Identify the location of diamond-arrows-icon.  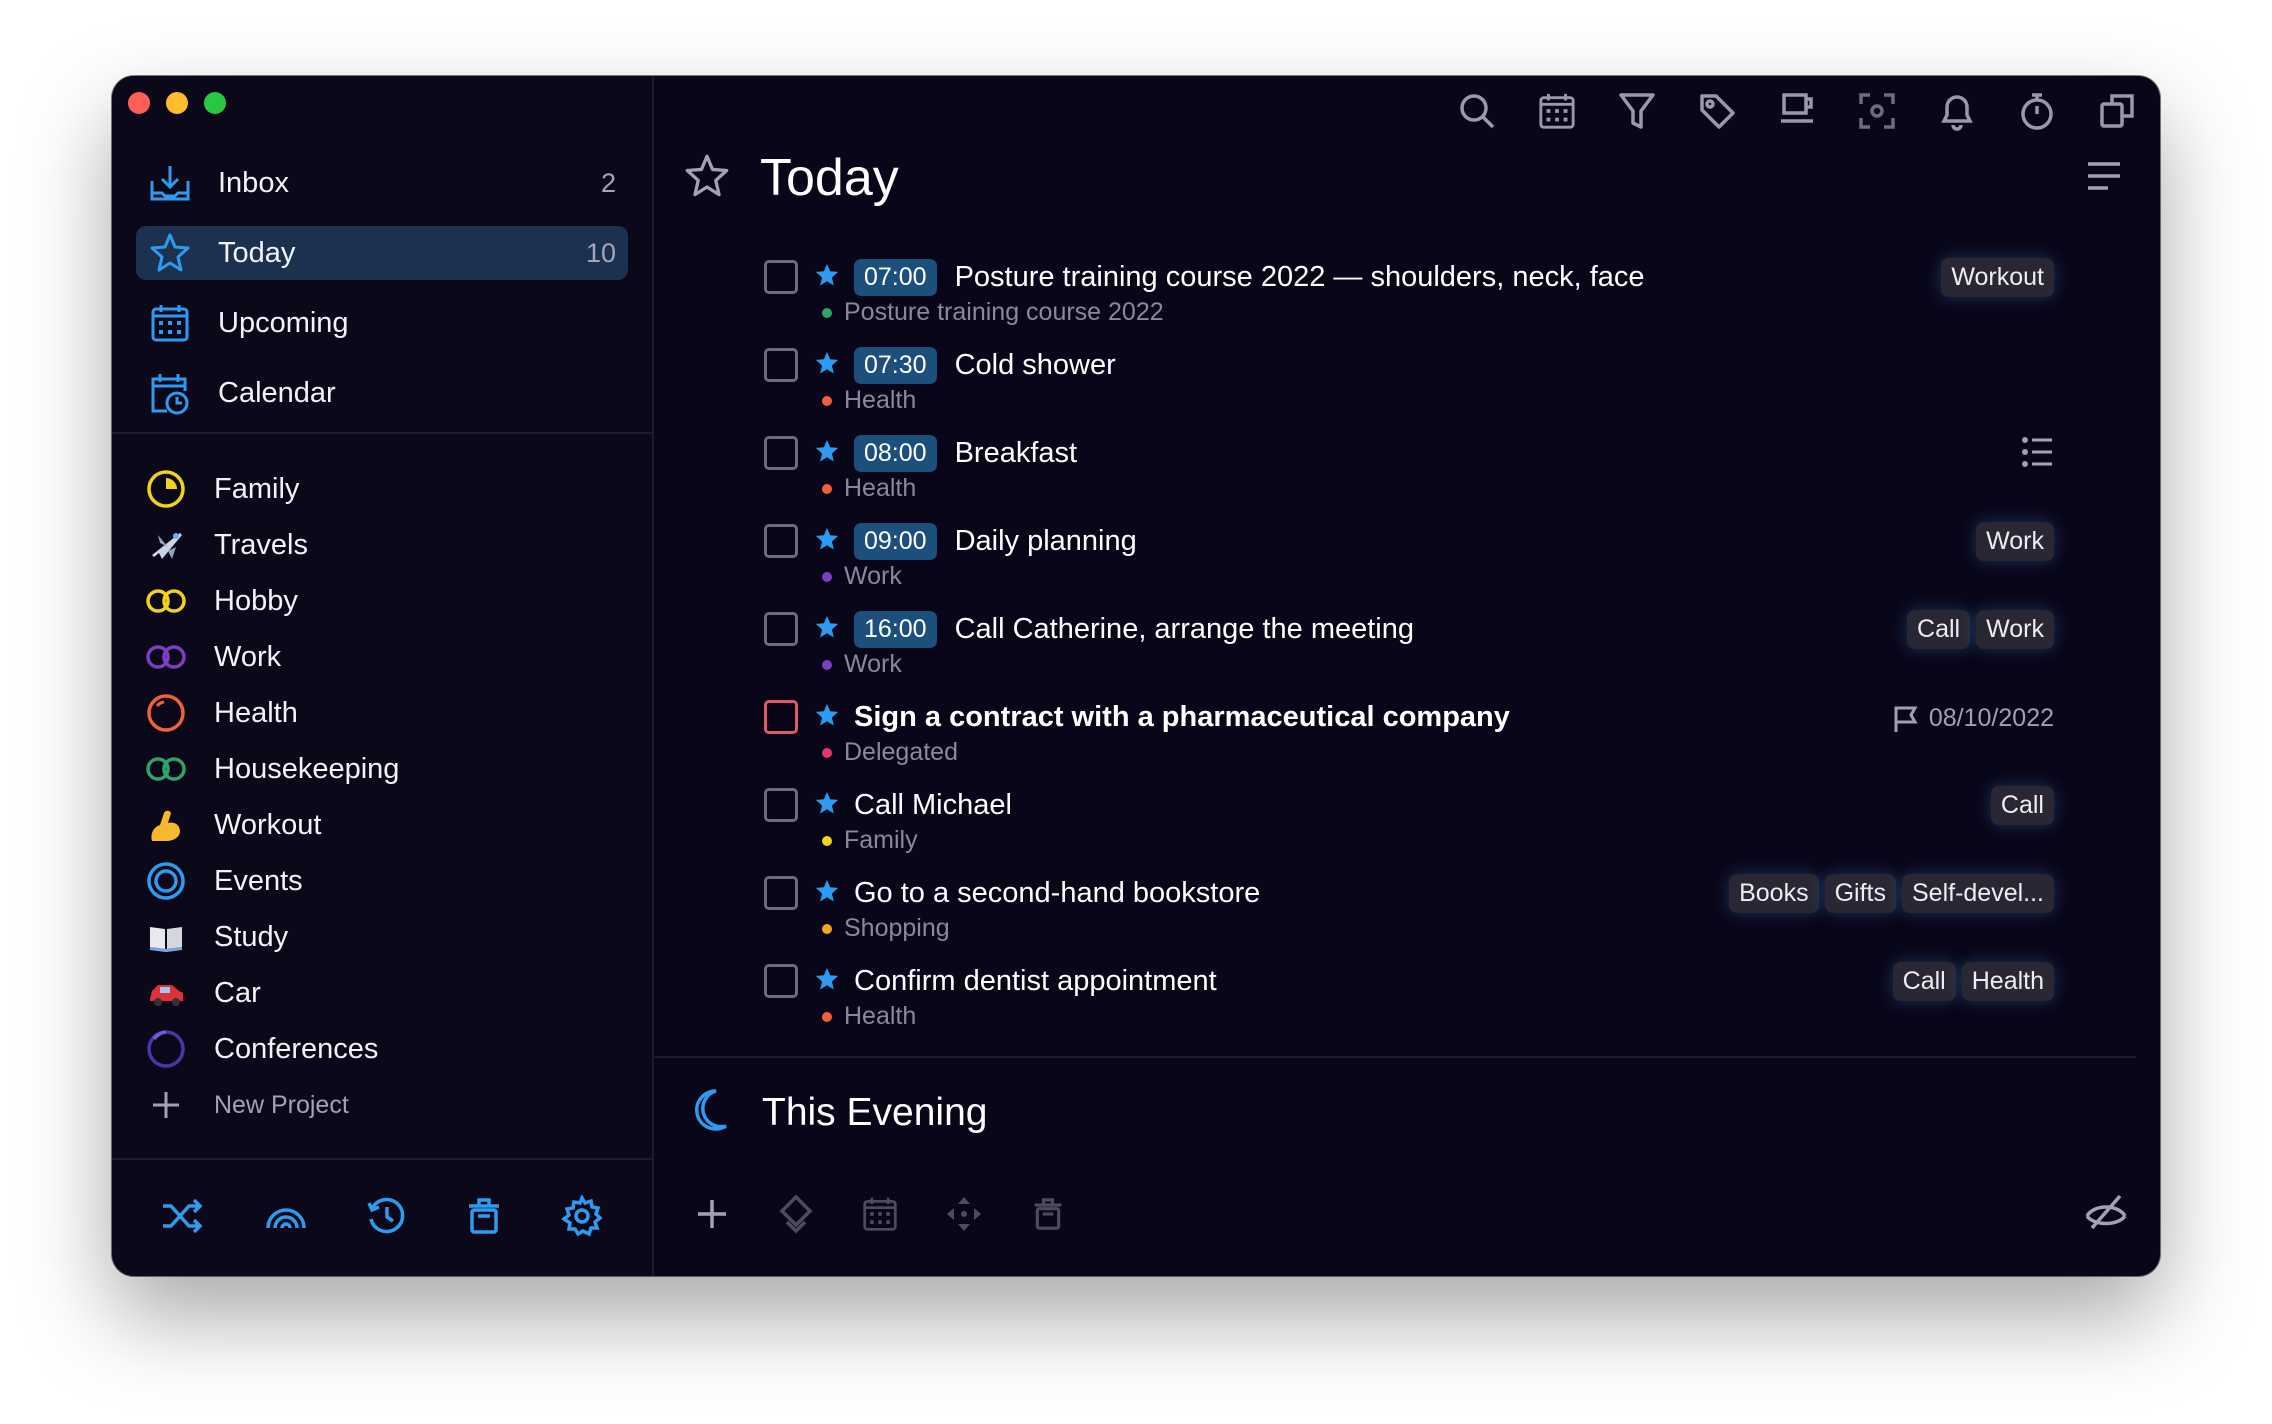
(796, 1214).